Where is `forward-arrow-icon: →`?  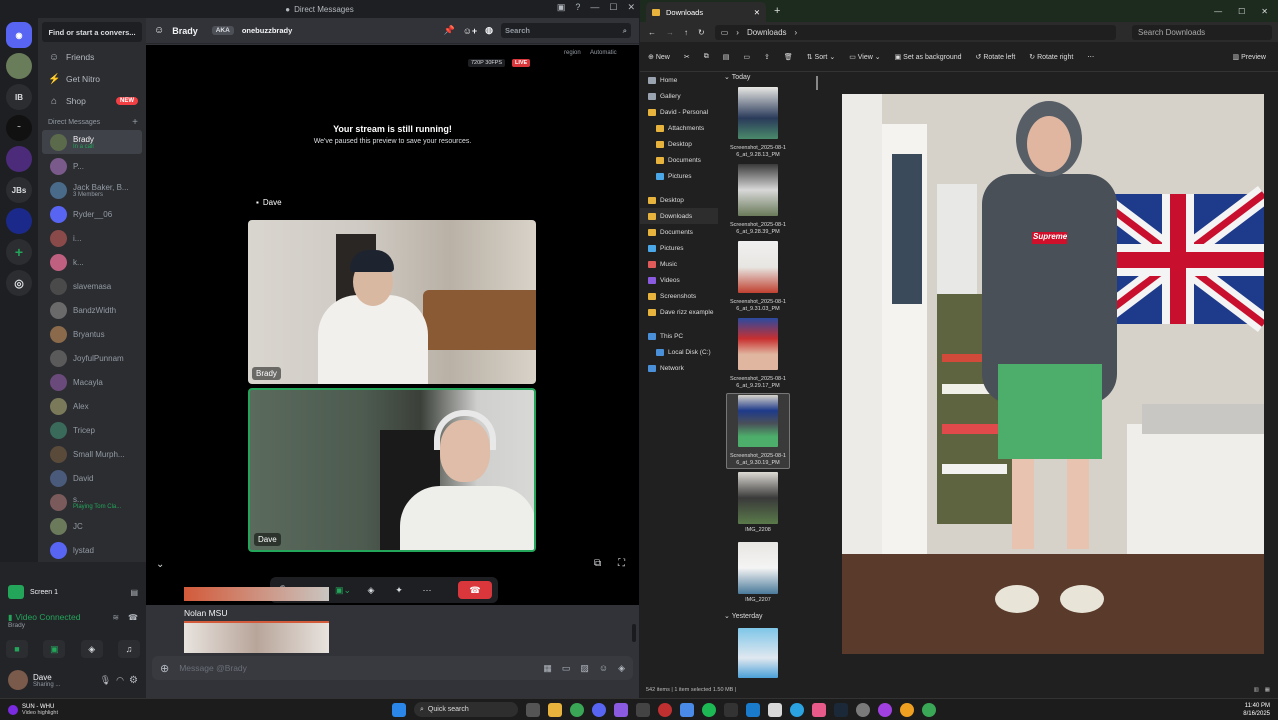 forward-arrow-icon: → is located at coordinates (670, 32).